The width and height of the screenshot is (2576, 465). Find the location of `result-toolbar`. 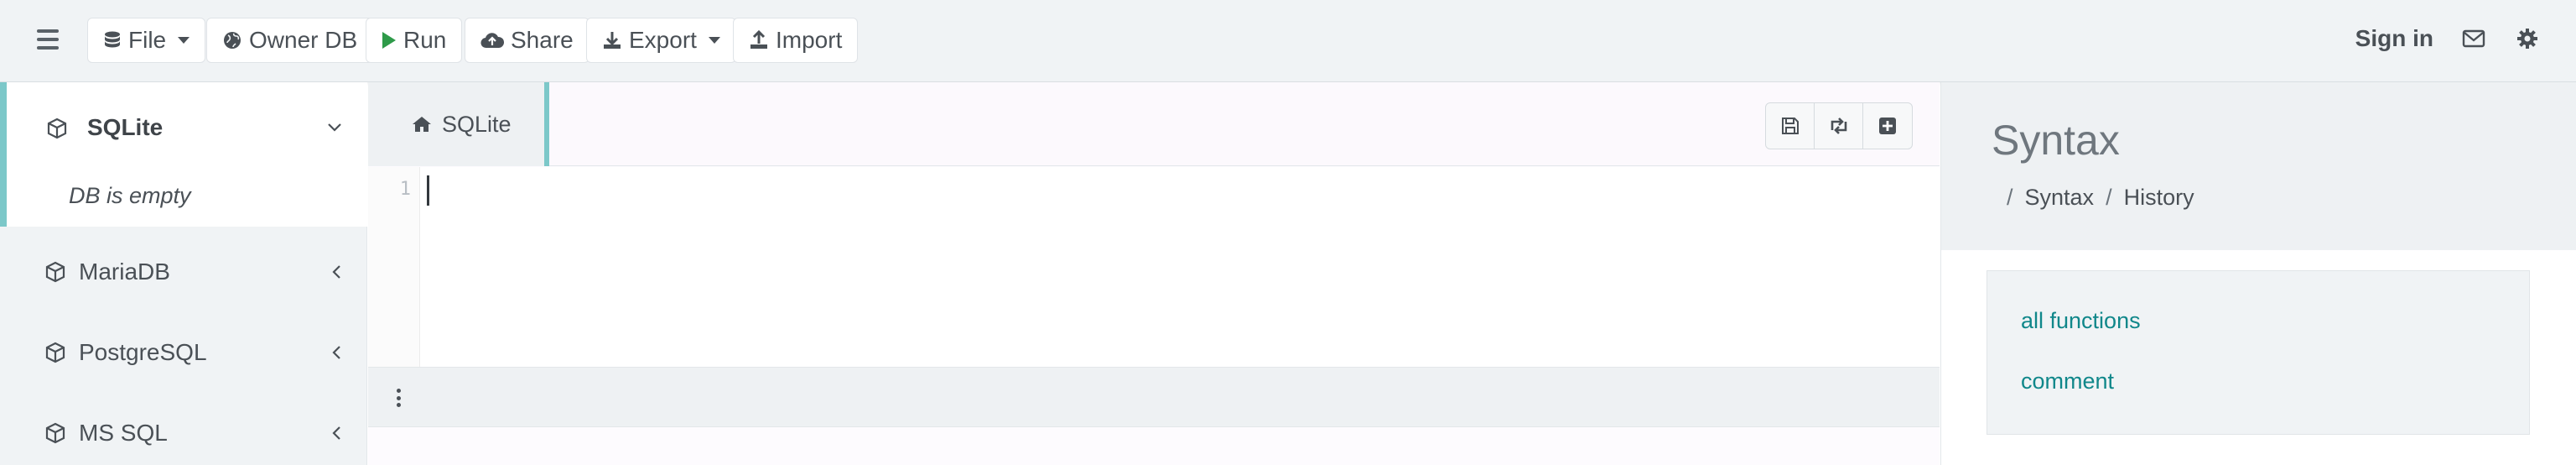

result-toolbar is located at coordinates (1154, 397).